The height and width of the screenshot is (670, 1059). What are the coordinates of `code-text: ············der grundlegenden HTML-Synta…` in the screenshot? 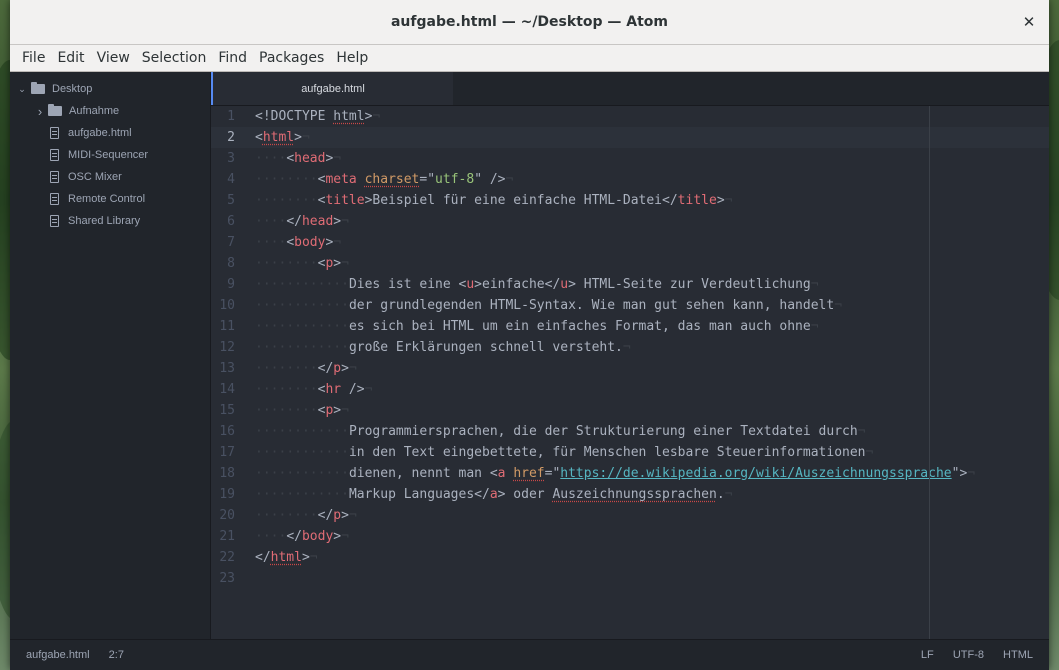 It's located at (549, 305).